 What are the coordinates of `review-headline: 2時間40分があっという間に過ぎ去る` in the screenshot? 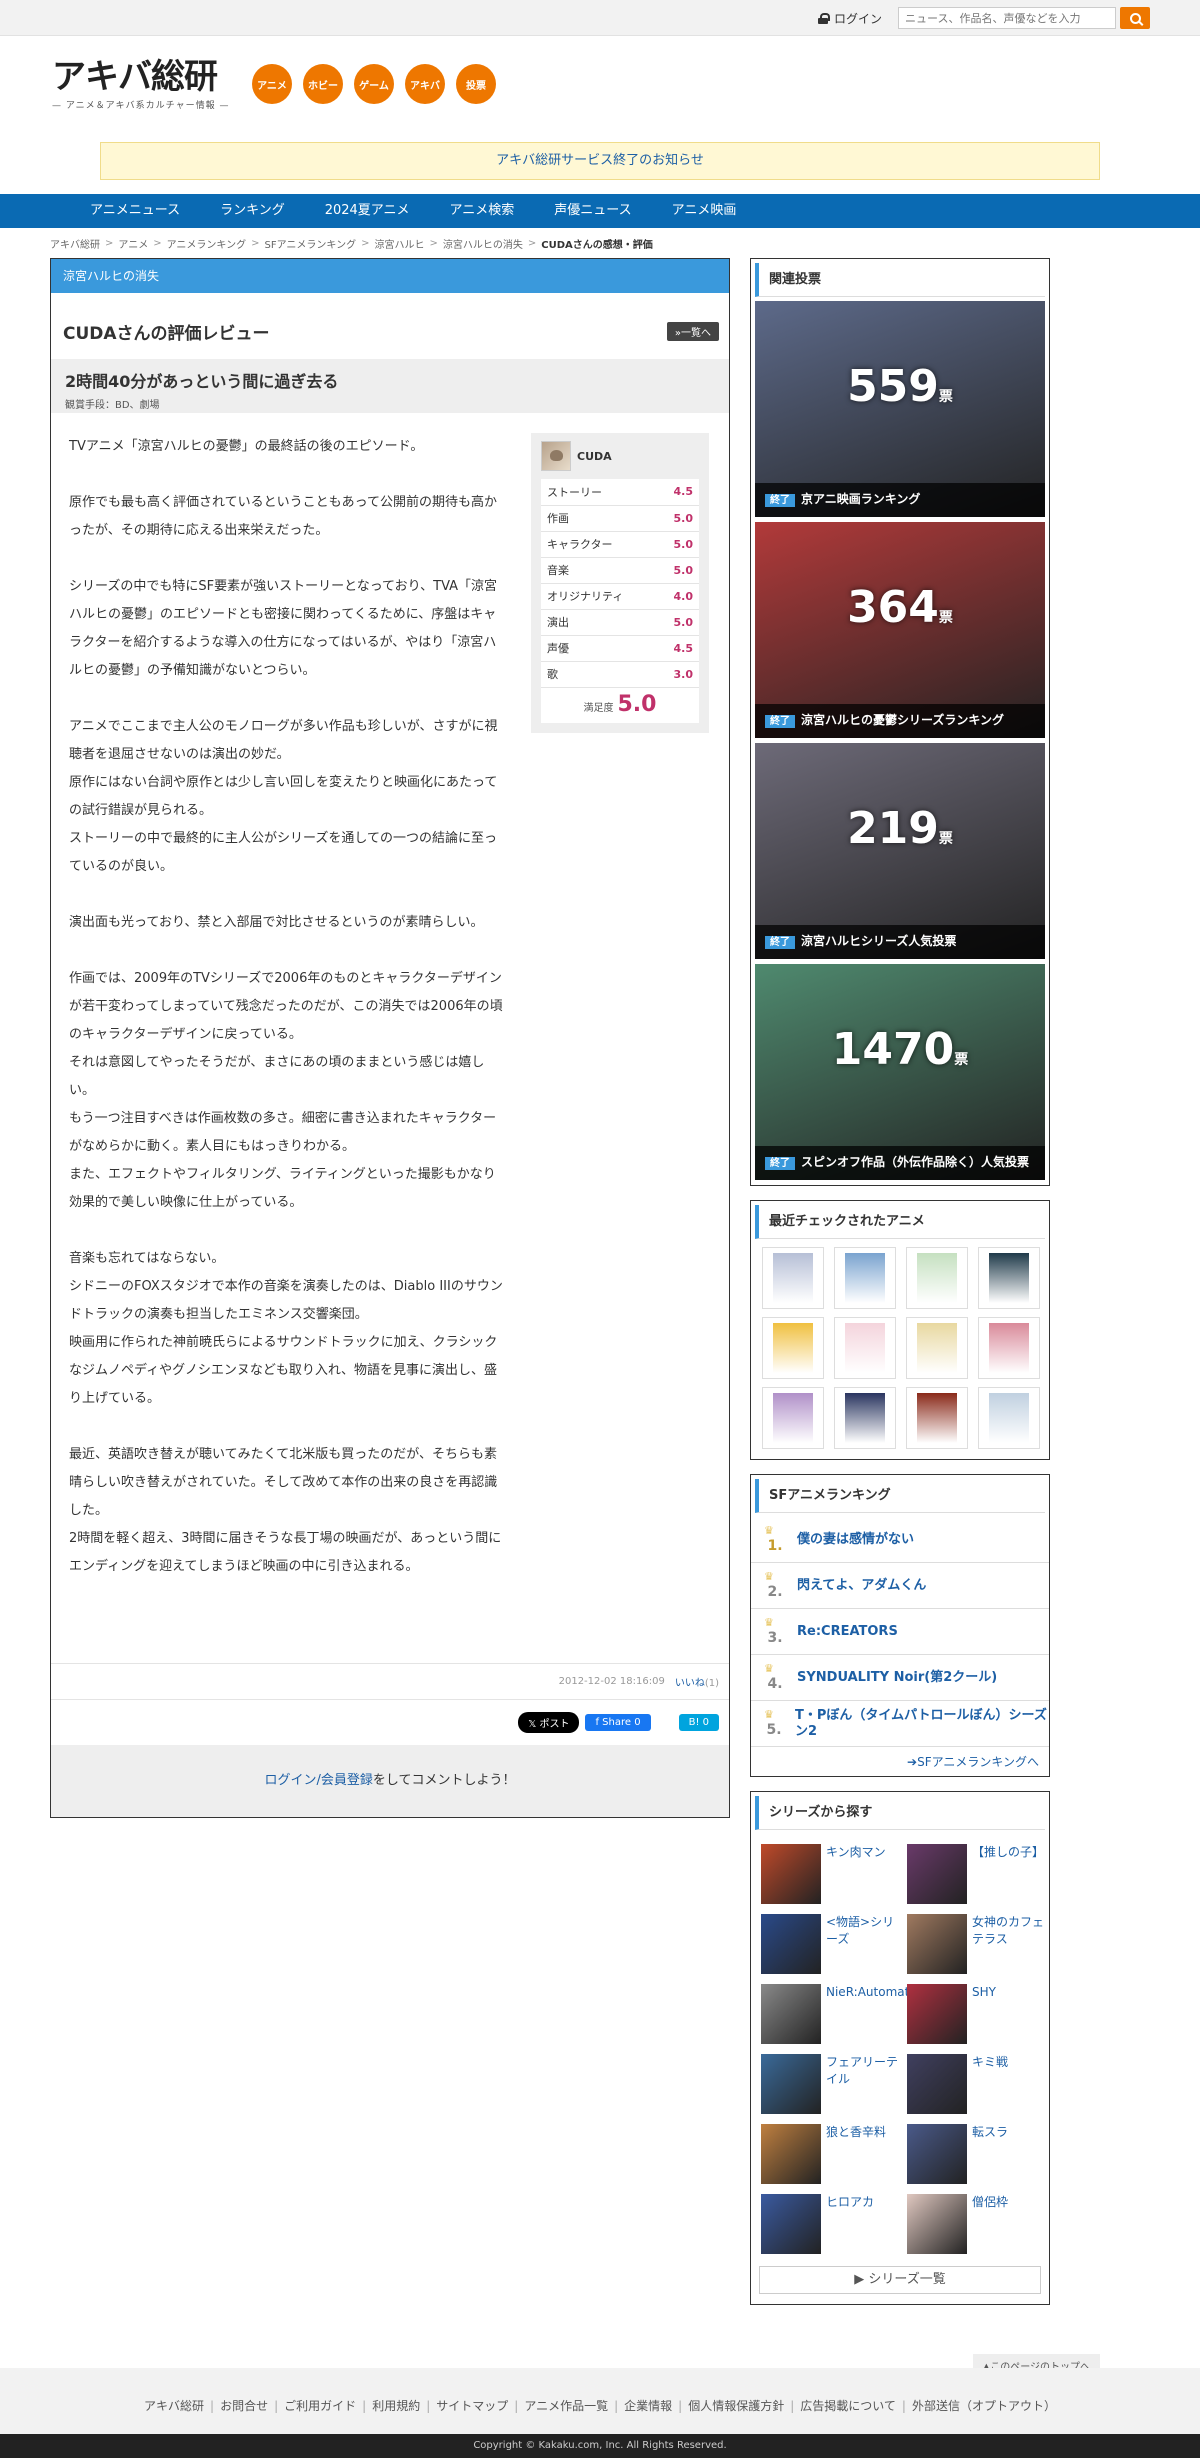 It's located at (202, 381).